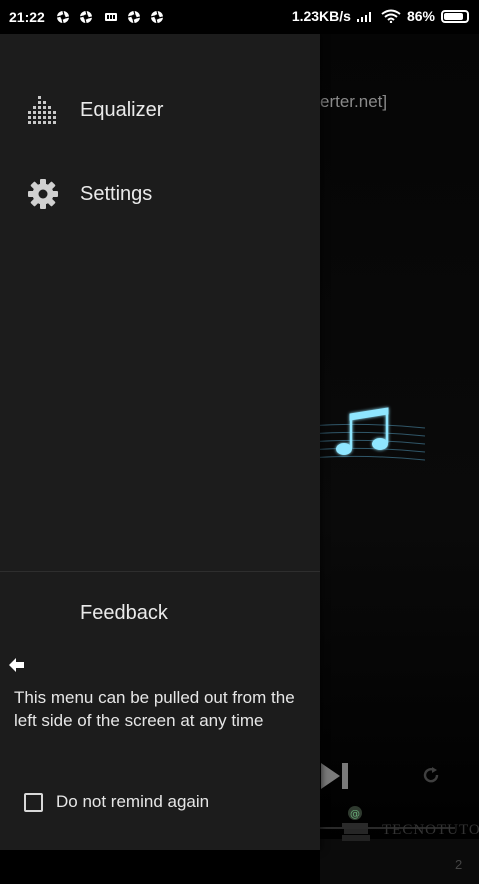  I want to click on notification-icon, so click(111, 17).